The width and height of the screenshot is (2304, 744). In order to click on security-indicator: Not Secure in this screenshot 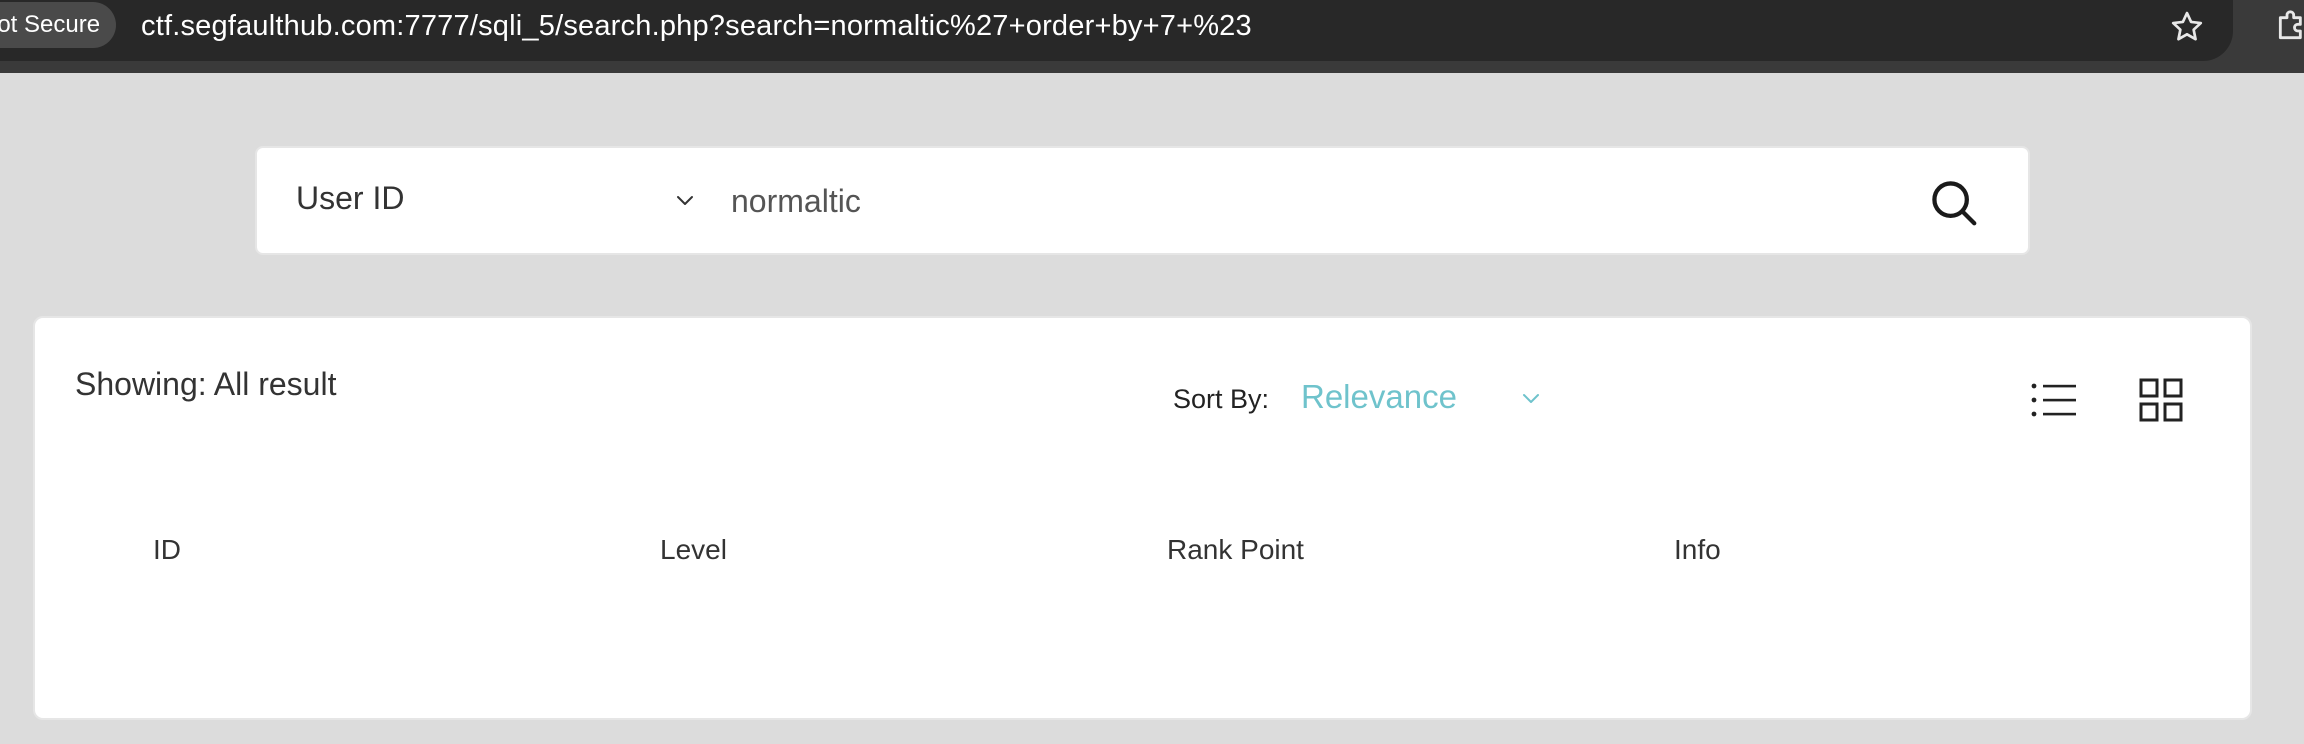, I will do `click(58, 25)`.